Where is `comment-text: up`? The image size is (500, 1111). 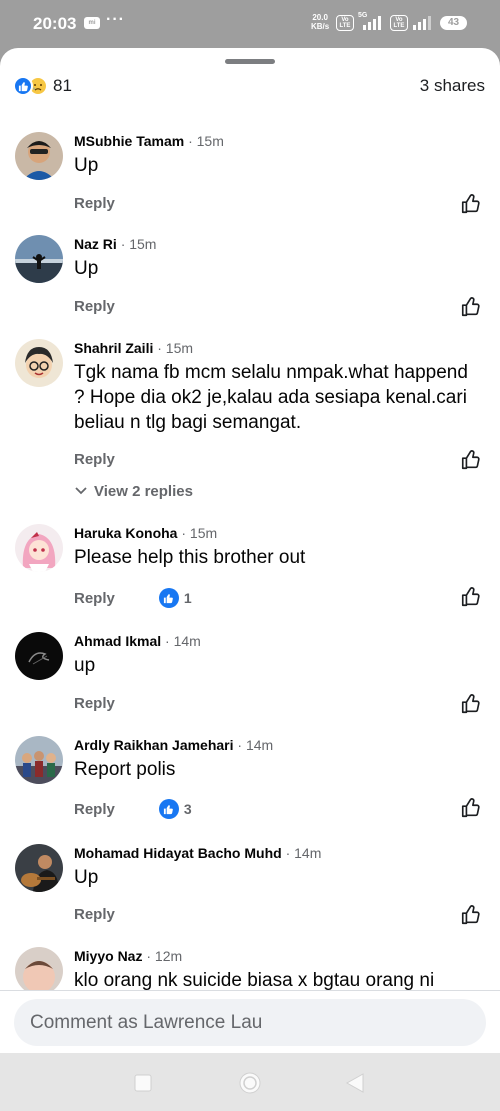 comment-text: up is located at coordinates (85, 665).